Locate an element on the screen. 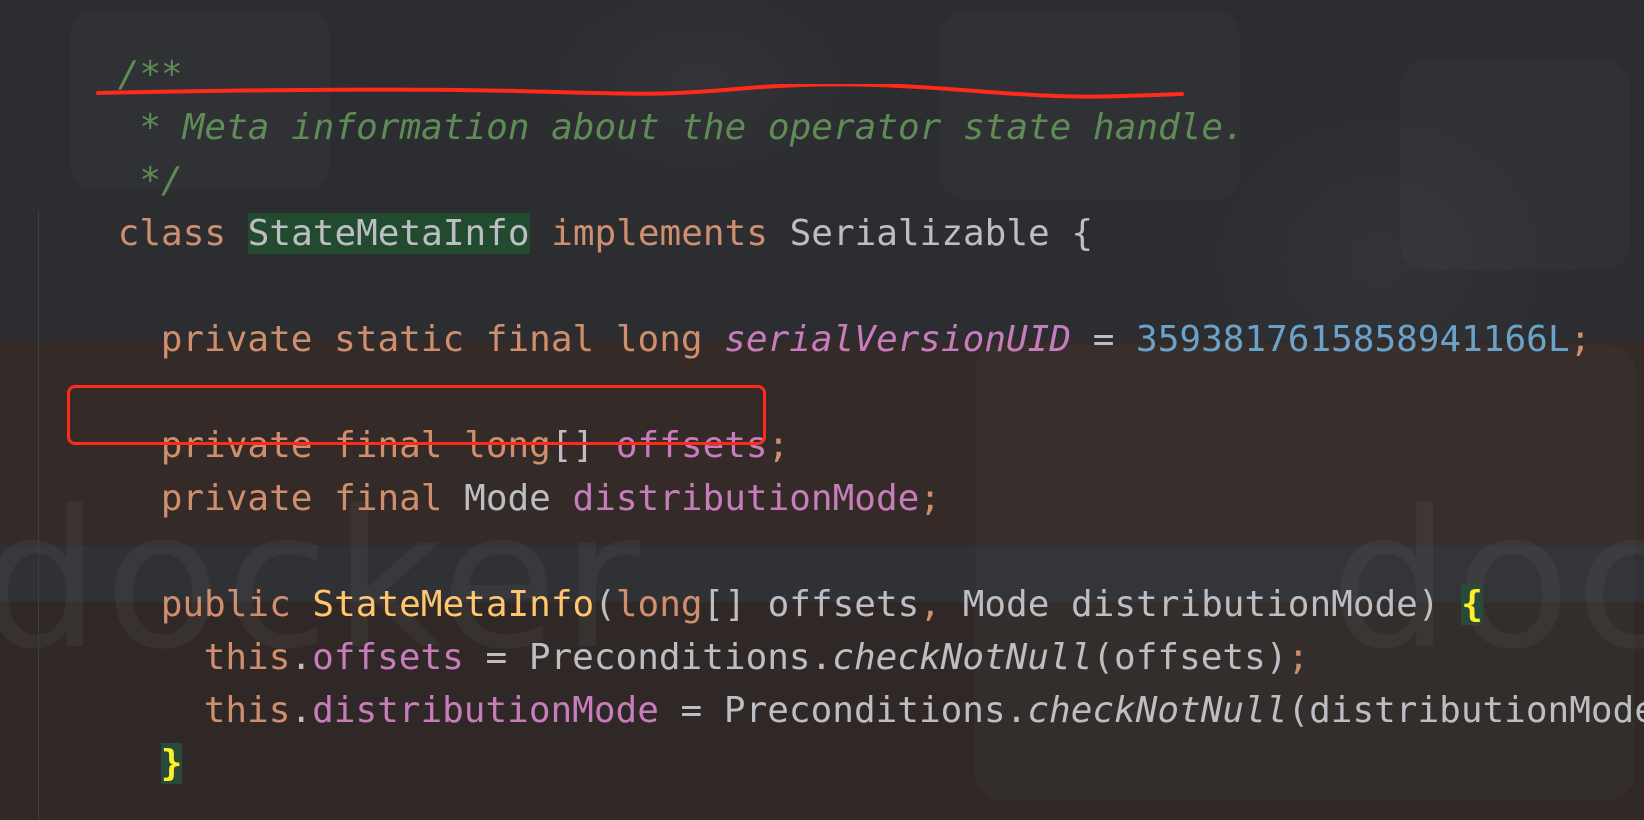 Image resolution: width=1644 pixels, height=820 pixels. expression: = Preconditions. is located at coordinates (843, 710).